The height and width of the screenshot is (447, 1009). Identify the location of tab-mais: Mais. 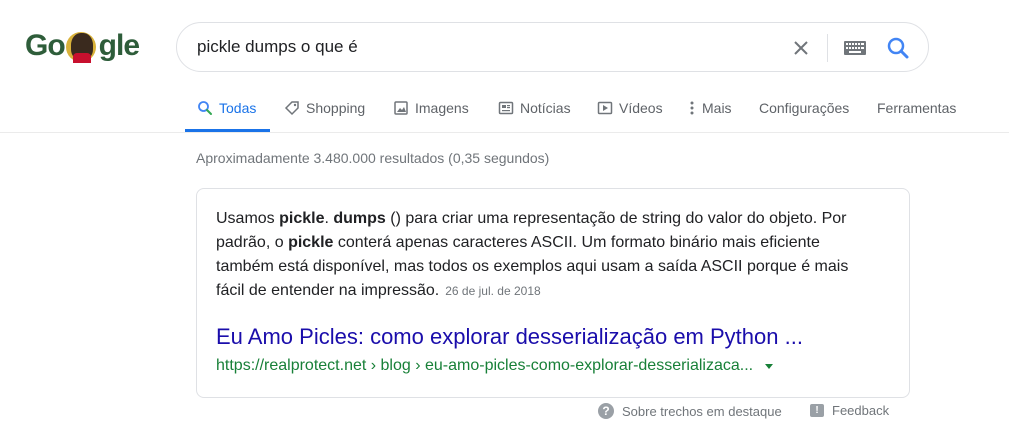
(710, 108).